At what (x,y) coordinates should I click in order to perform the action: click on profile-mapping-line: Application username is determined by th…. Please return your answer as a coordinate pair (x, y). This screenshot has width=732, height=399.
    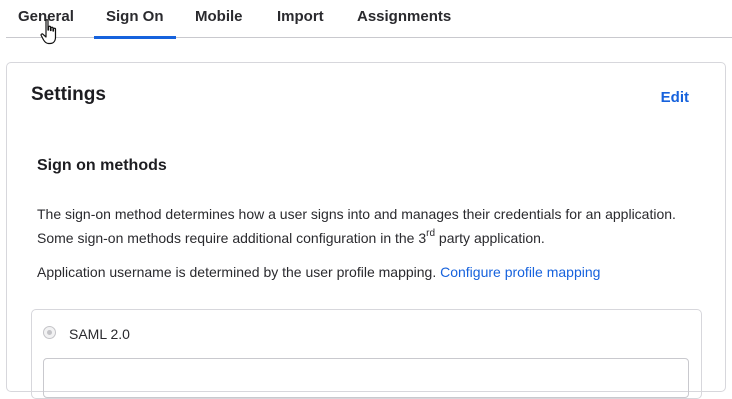
    Looking at the image, I should click on (318, 272).